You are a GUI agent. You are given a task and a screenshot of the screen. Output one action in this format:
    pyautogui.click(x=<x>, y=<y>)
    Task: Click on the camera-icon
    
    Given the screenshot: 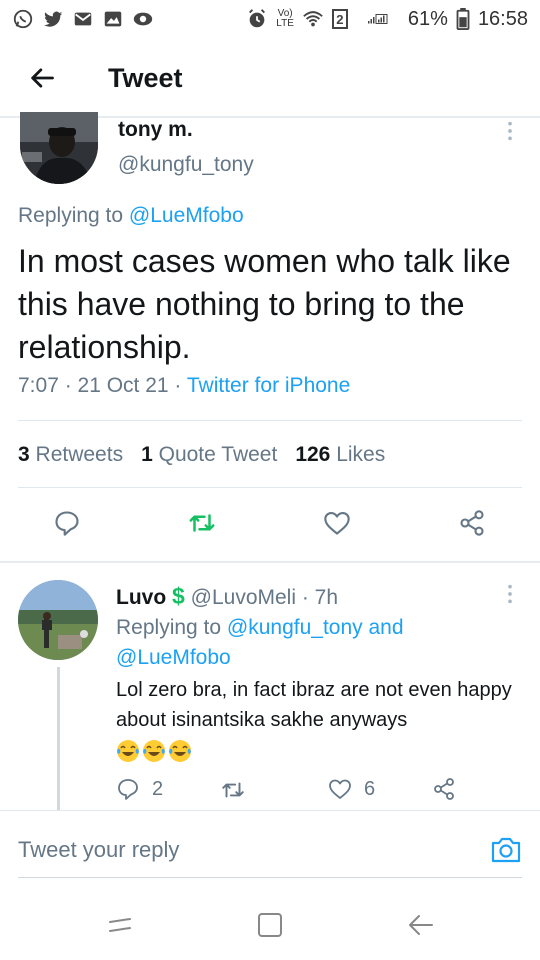 What is the action you would take?
    pyautogui.click(x=506, y=849)
    